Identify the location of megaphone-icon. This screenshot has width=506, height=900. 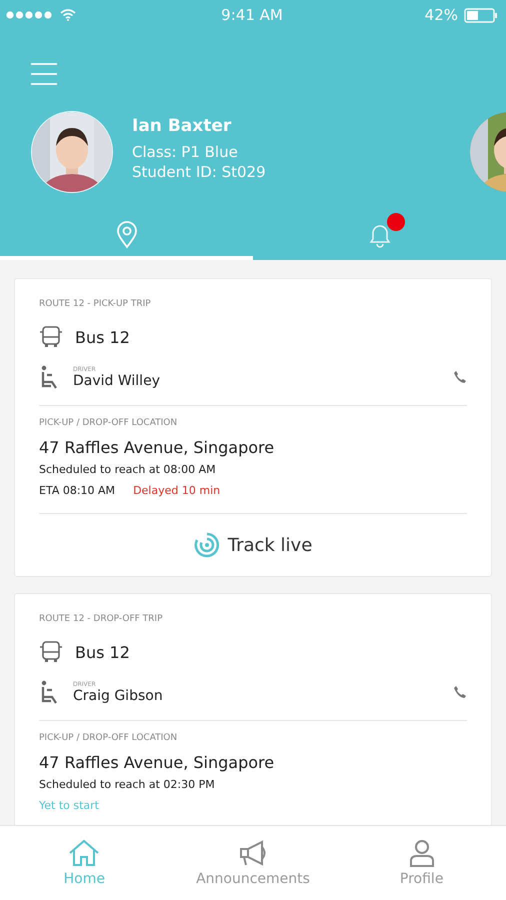
(253, 853).